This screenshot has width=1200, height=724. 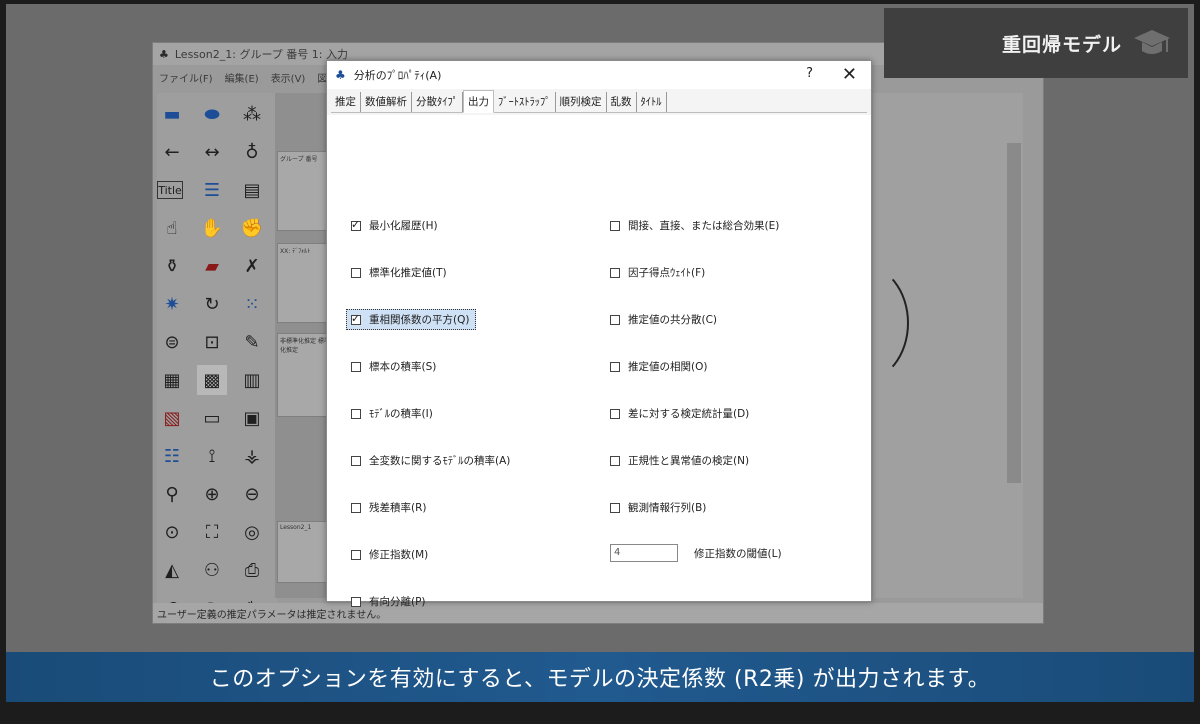 What do you see at coordinates (663, 319) in the screenshot?
I see `option-covariances-of-estimates: 推定値の共分散(C)` at bounding box center [663, 319].